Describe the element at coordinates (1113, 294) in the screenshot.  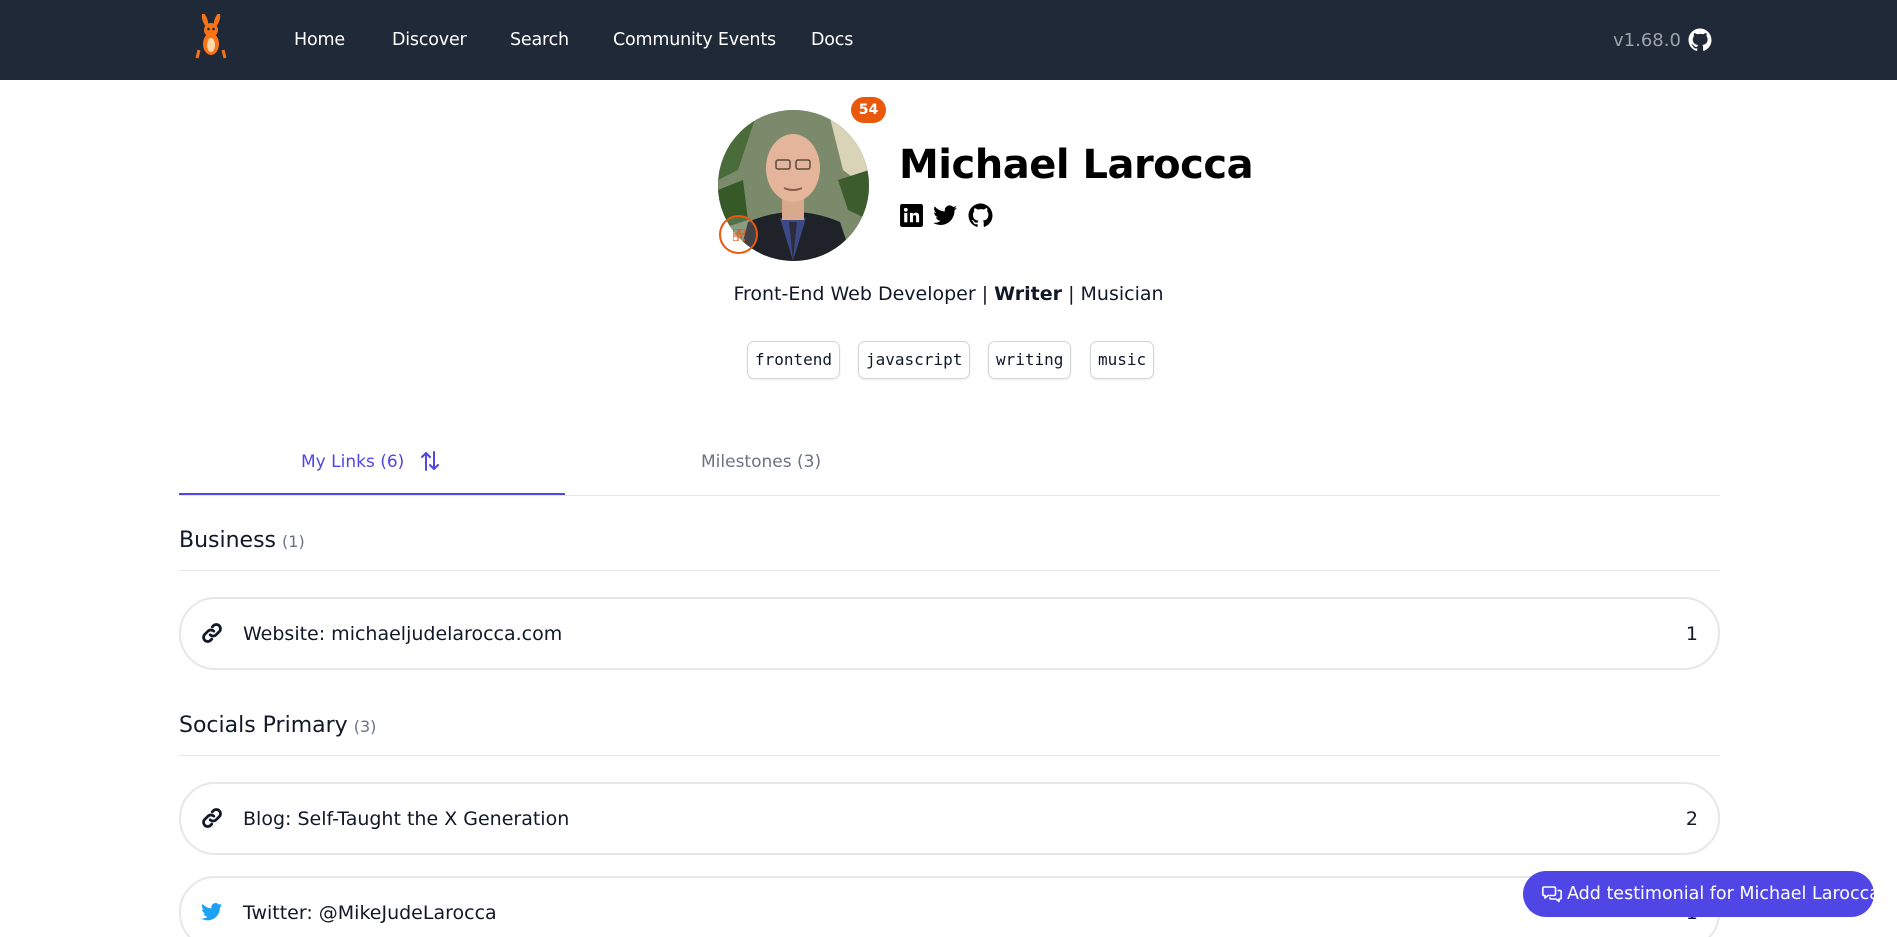
I see `bio-text: | Musician` at that location.